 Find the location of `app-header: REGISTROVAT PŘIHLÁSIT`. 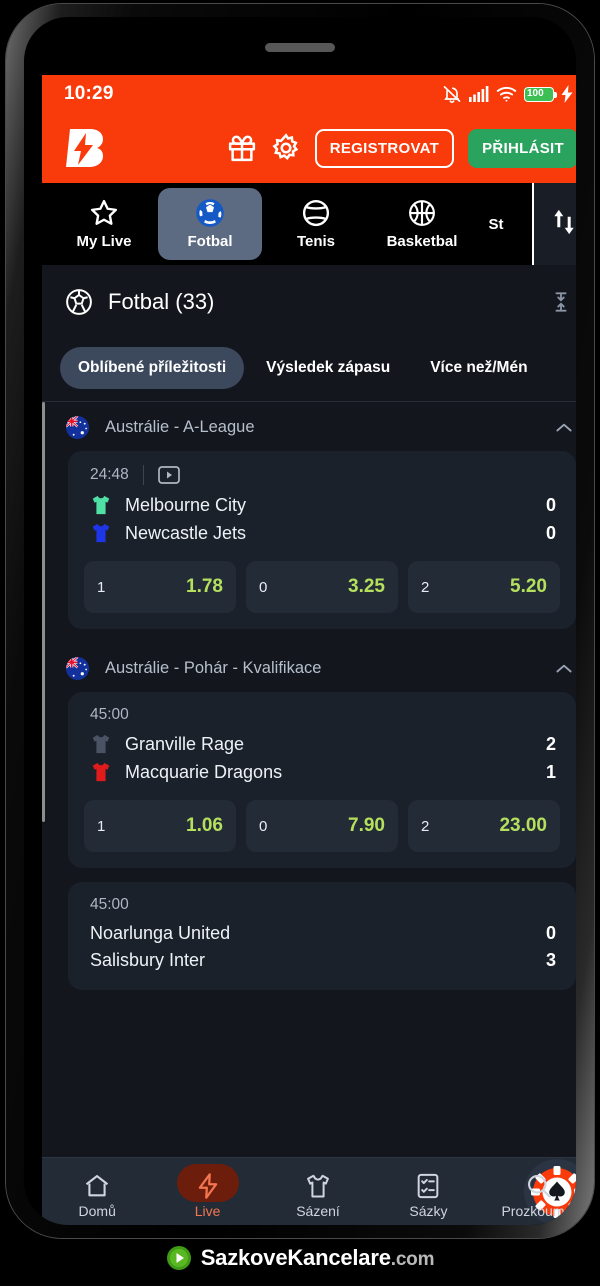

app-header: REGISTROVAT PŘIHLÁSIT is located at coordinates (309, 148).